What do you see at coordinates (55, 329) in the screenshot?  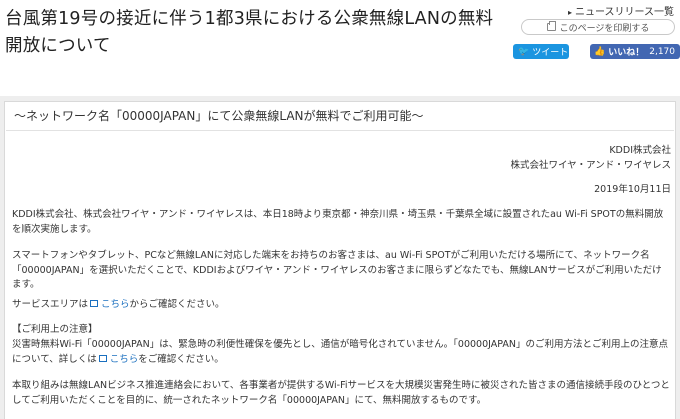 I see `notice-heading: 【ご利用上の注意】` at bounding box center [55, 329].